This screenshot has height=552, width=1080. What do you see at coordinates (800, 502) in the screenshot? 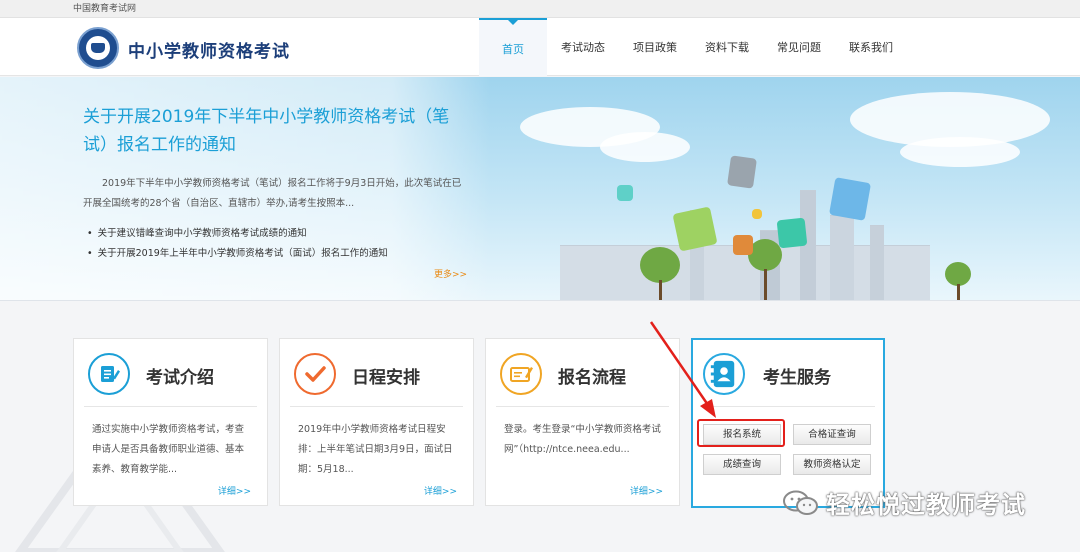
I see `wechat-icon` at bounding box center [800, 502].